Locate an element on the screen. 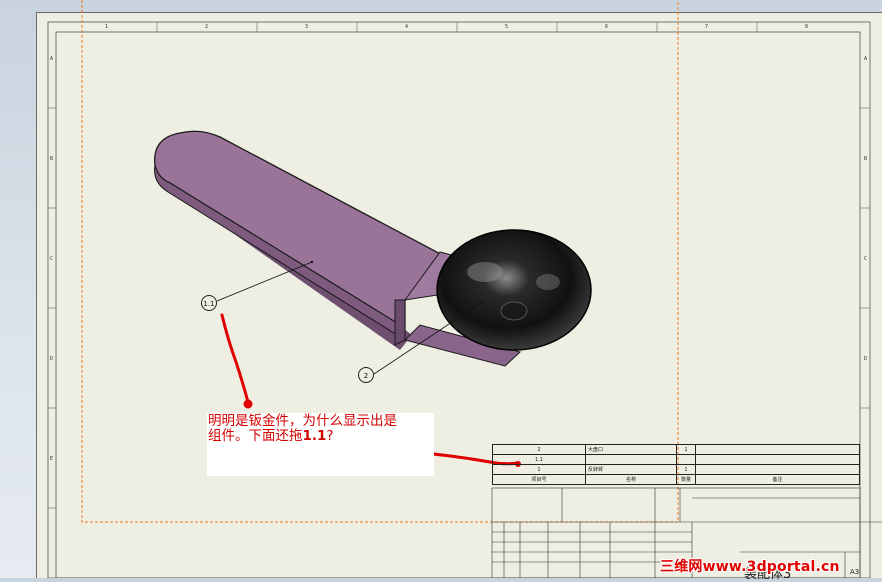 The width and height of the screenshot is (882, 582). annotation-note: 明明是钣金件，为什么显示出是 组件。下面还拖1.1? is located at coordinates (320, 444).